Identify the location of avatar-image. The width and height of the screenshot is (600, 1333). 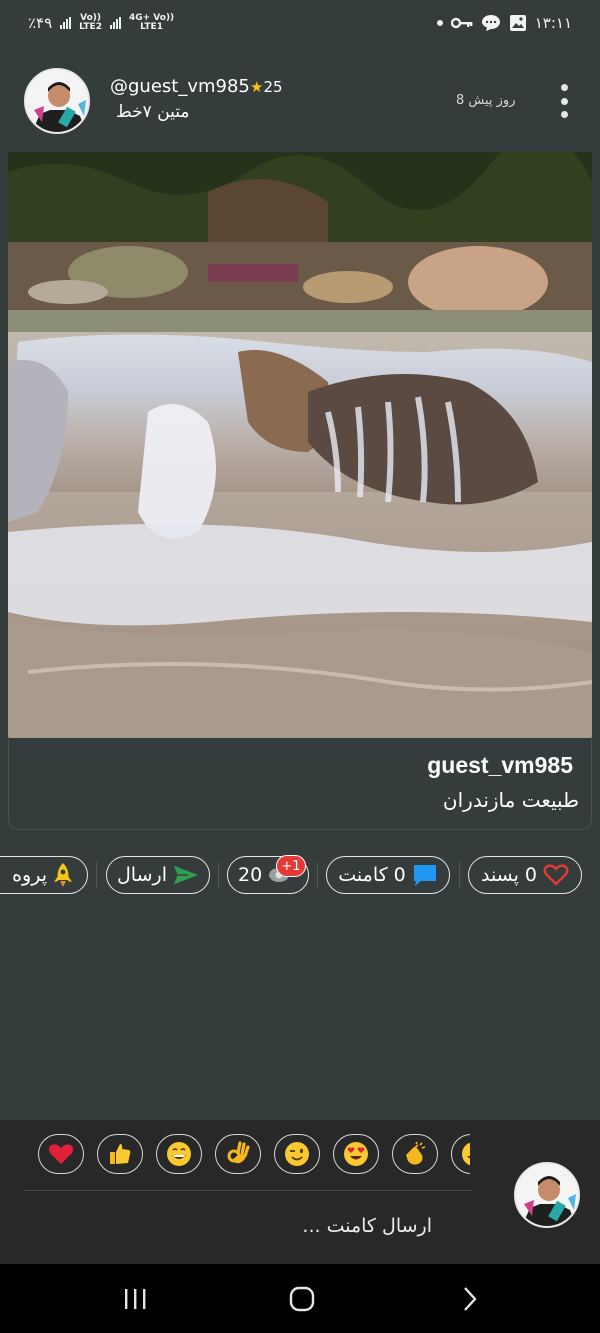
(57, 101).